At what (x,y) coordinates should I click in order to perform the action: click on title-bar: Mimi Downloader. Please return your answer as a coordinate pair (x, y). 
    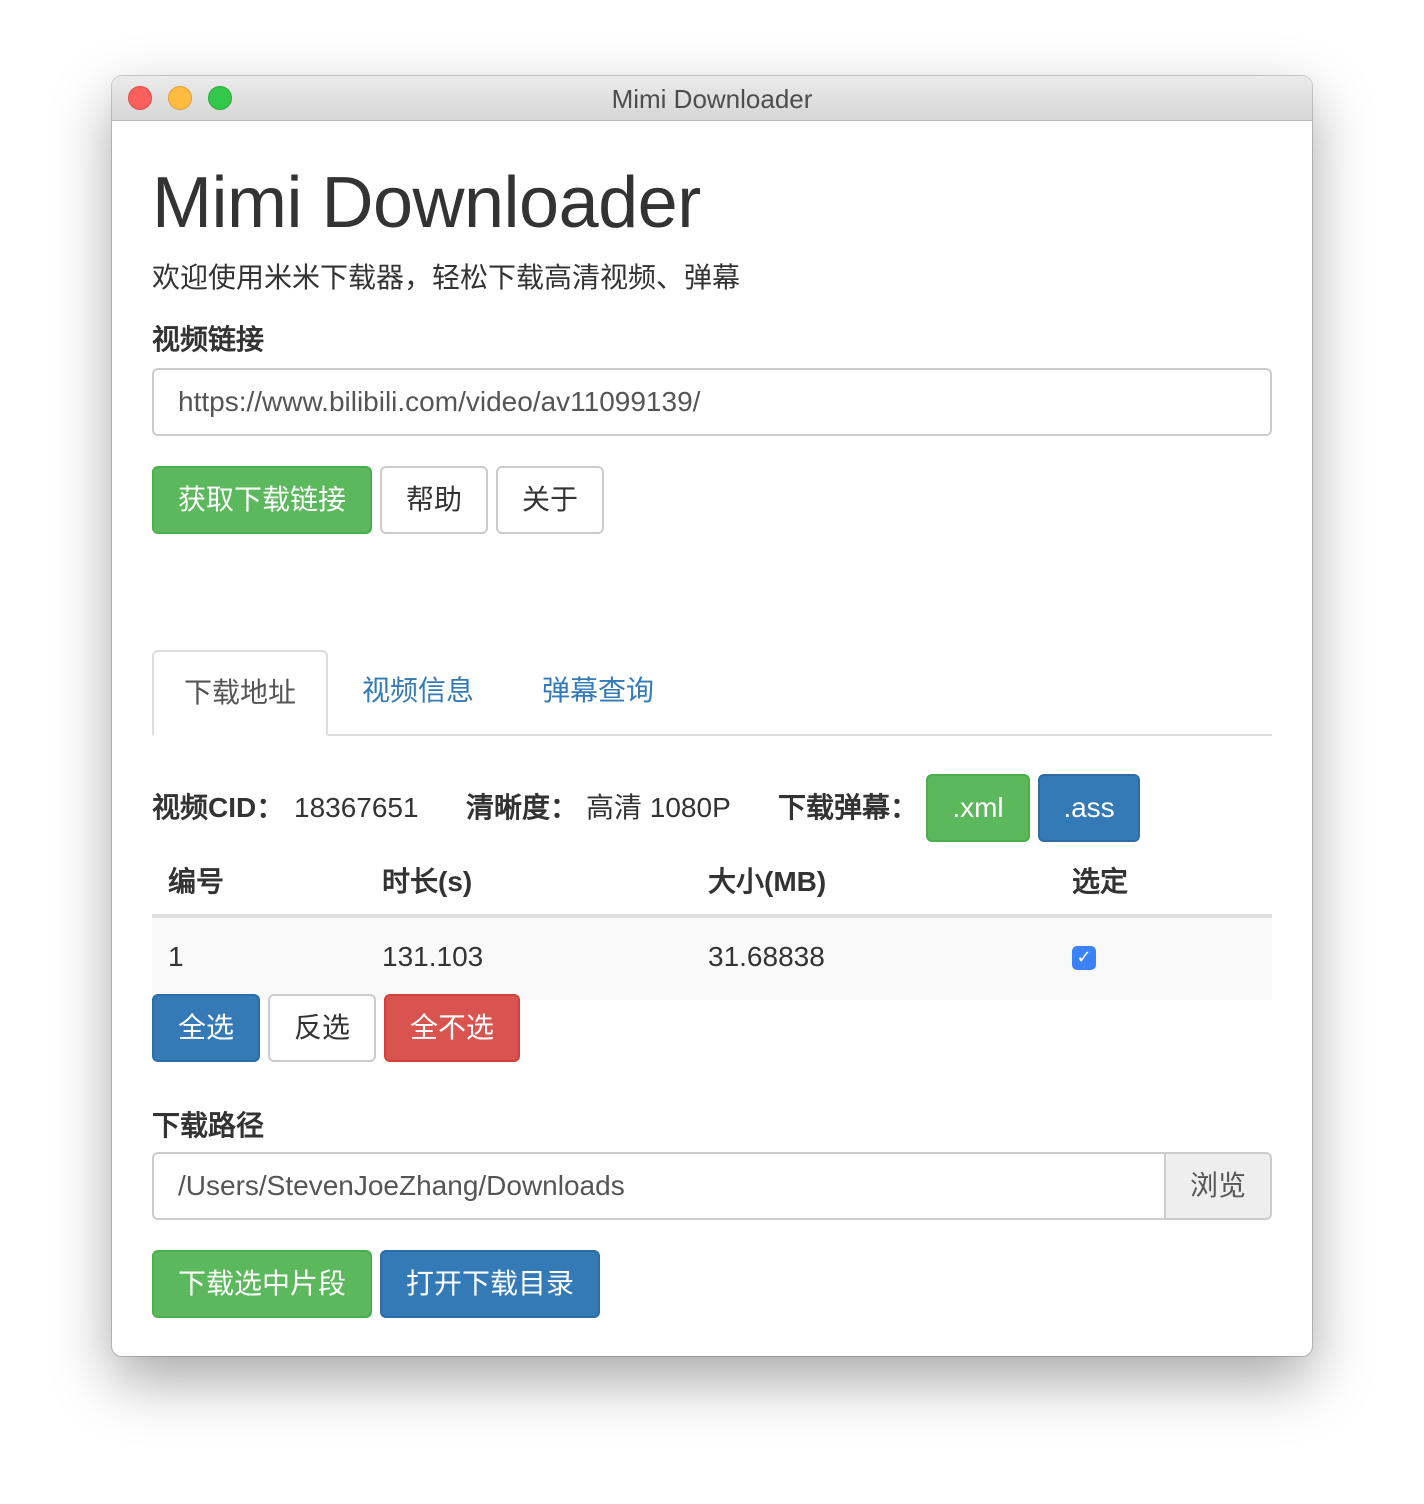
    Looking at the image, I should click on (712, 98).